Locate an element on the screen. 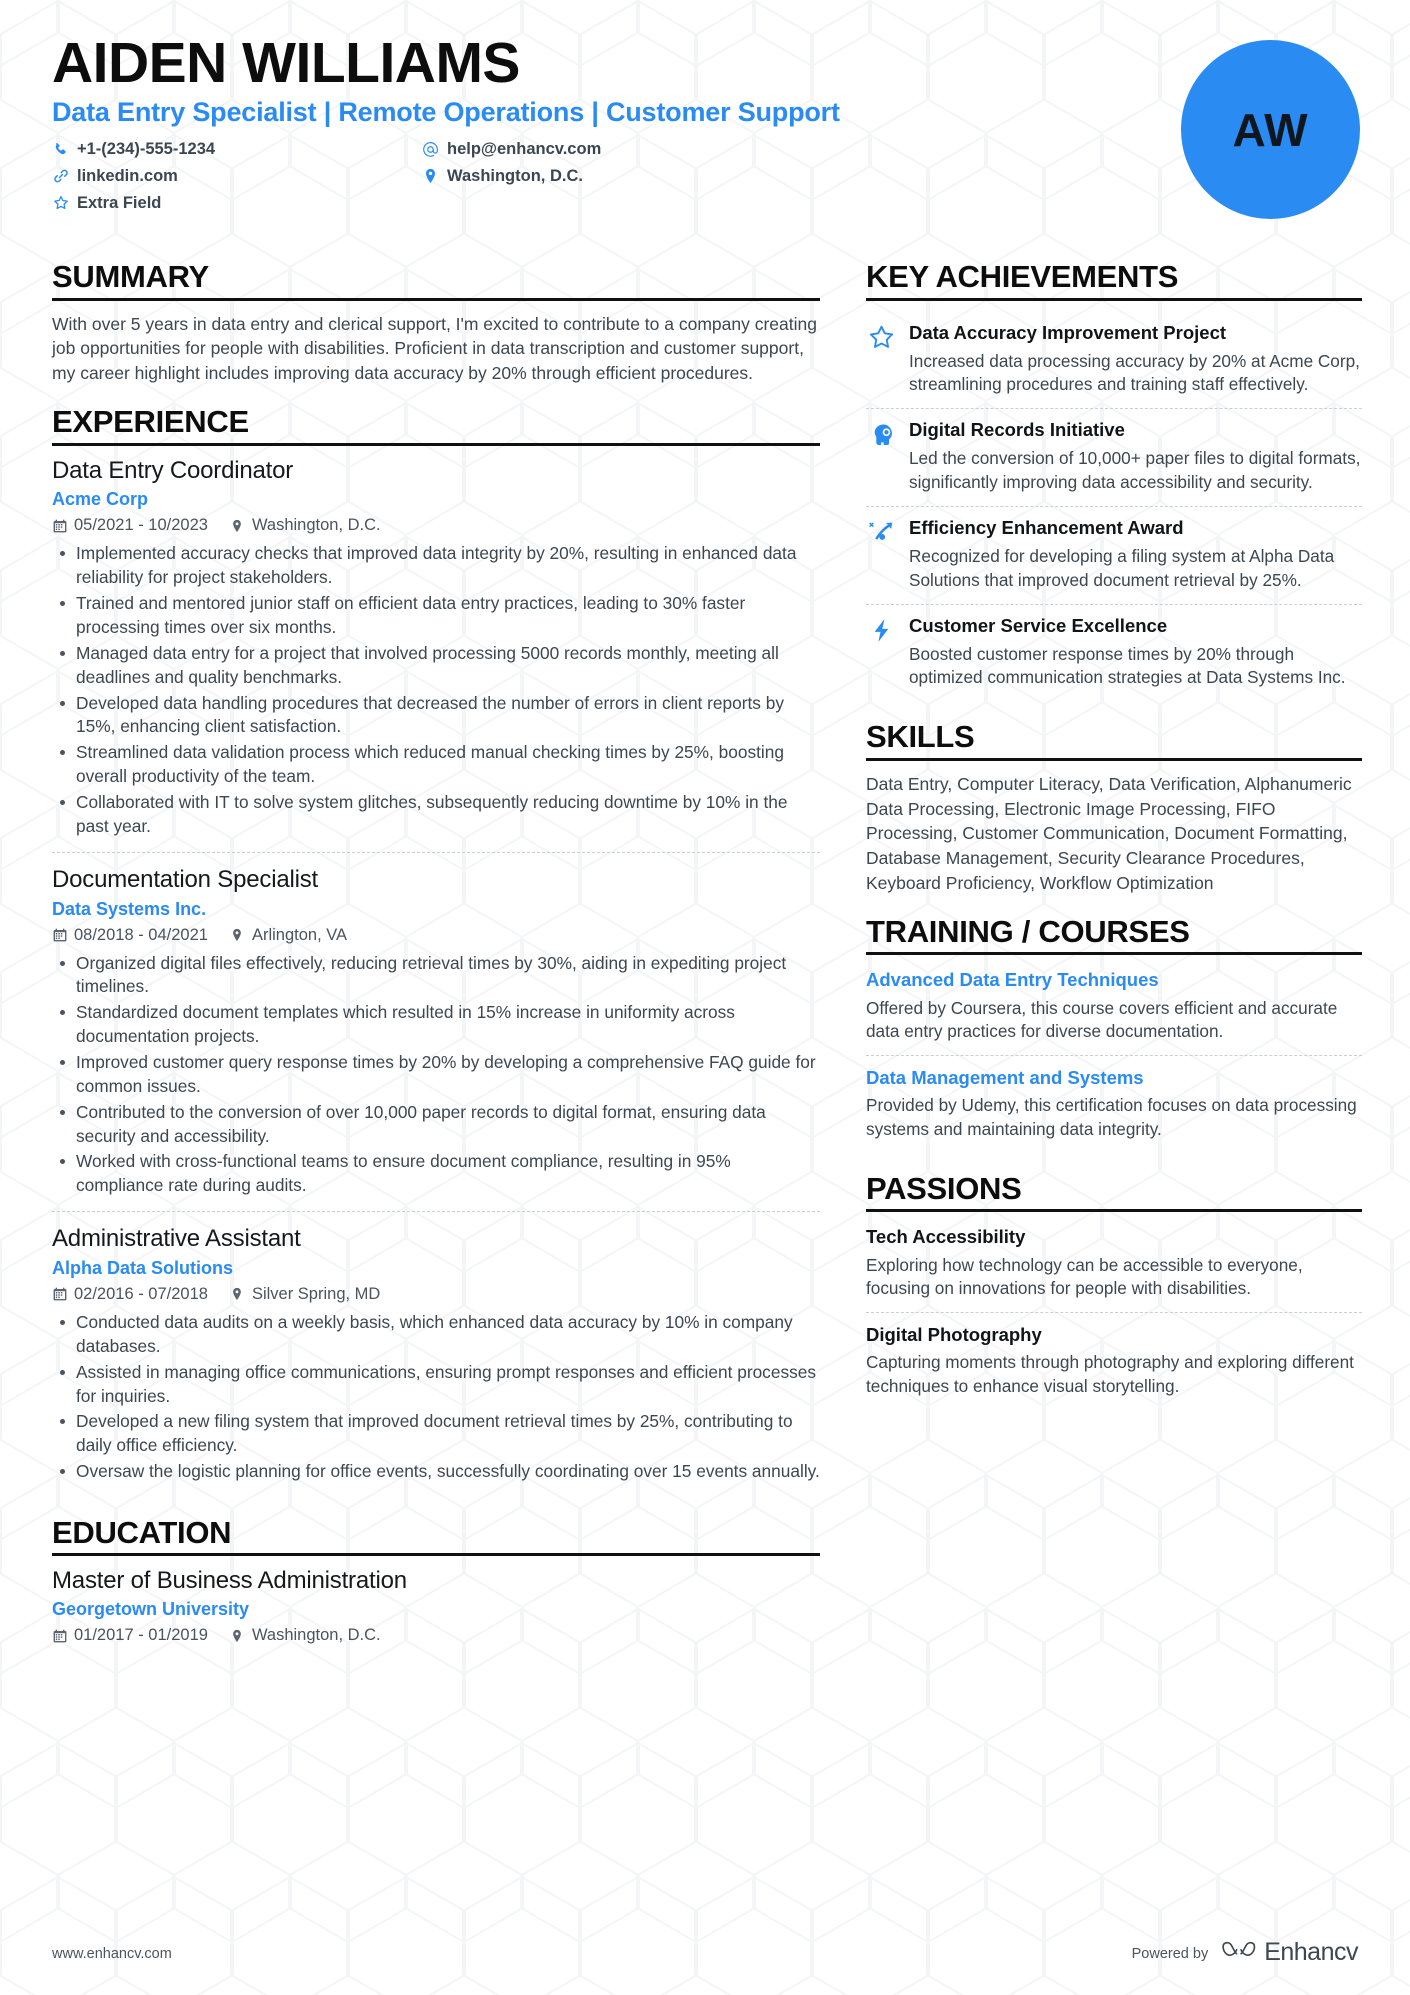  education-school: Georgetown University is located at coordinates (436, 1609).